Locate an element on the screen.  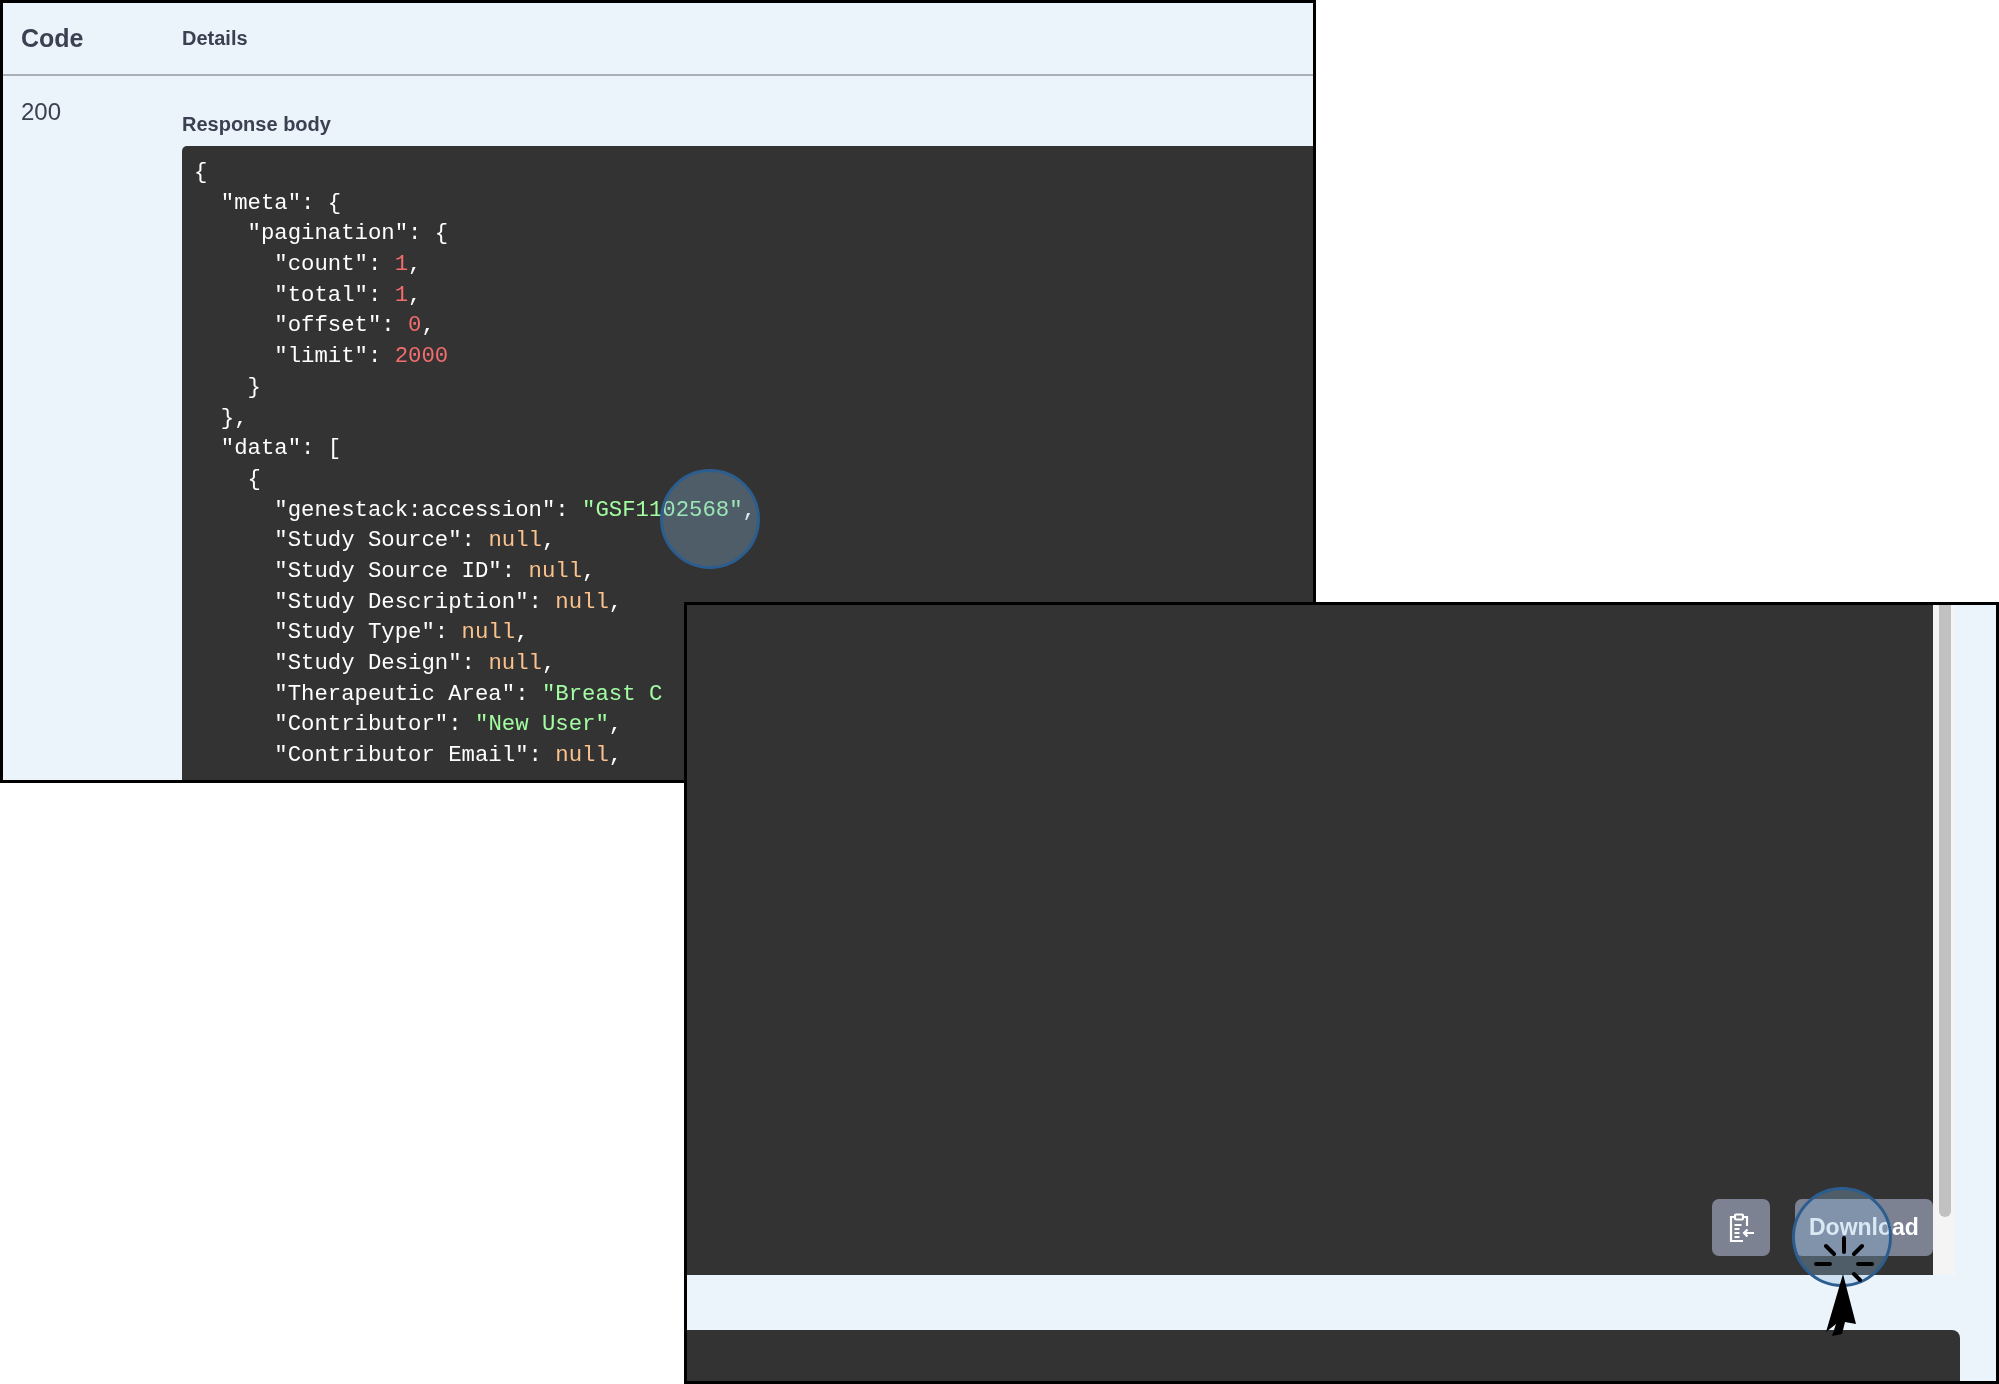
code-line: }, is located at coordinates (234, 418).